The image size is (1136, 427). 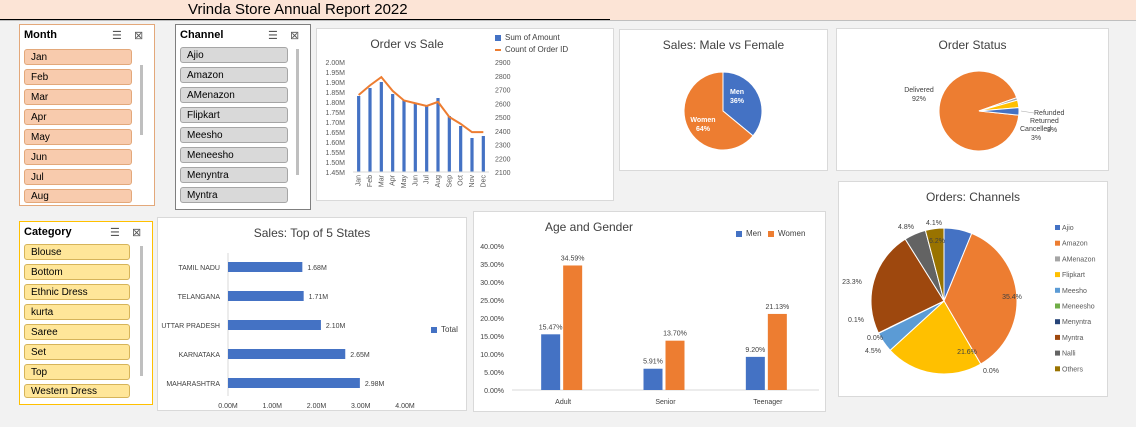 What do you see at coordinates (1035, 129) in the screenshot?
I see `slice-label: Cancelled` at bounding box center [1035, 129].